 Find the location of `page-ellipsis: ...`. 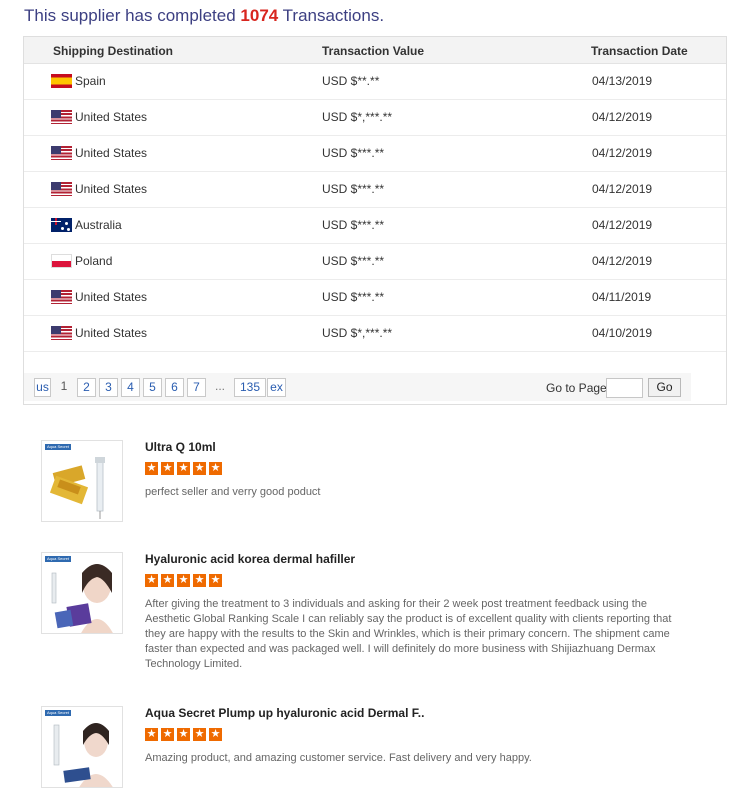

page-ellipsis: ... is located at coordinates (219, 386).